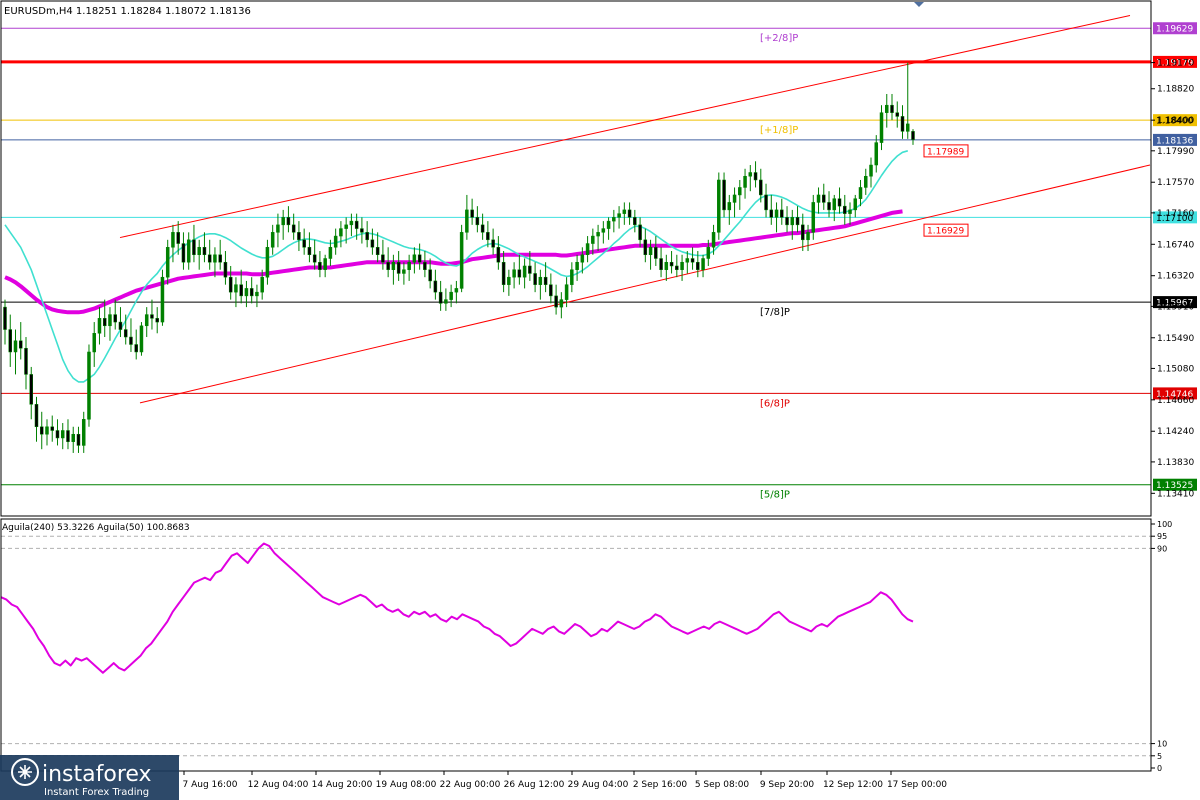 This screenshot has width=1200, height=800. Describe the element at coordinates (1175, 183) in the screenshot. I see `price-tick-label: 1.17570` at that location.